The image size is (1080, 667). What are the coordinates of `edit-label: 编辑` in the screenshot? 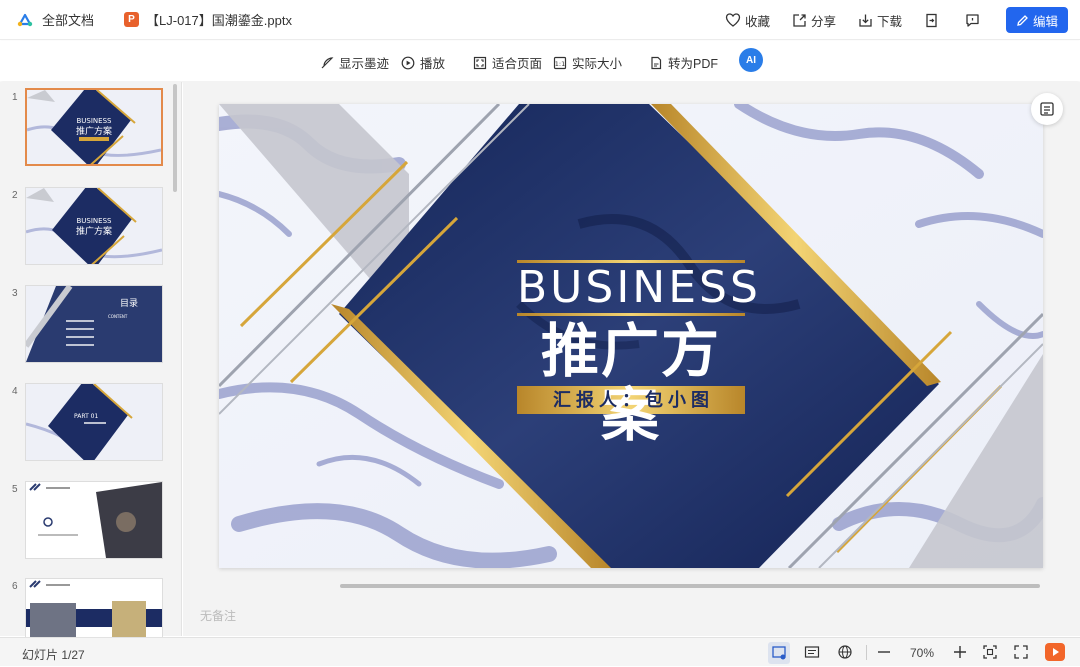 It's located at (1045, 21).